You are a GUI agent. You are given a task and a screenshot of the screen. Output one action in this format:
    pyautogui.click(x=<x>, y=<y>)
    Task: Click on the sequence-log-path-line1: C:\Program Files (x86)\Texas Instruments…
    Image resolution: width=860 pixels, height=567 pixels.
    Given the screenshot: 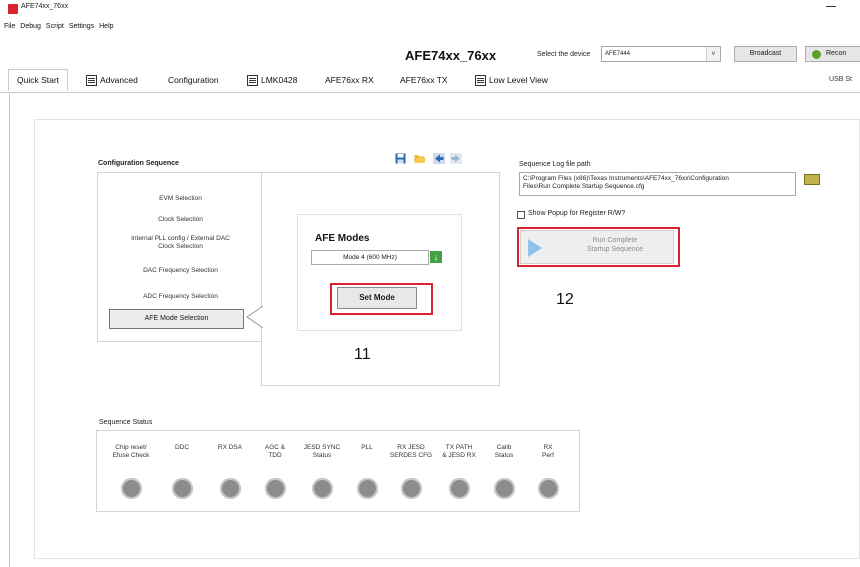 What is the action you would take?
    pyautogui.click(x=626, y=178)
    